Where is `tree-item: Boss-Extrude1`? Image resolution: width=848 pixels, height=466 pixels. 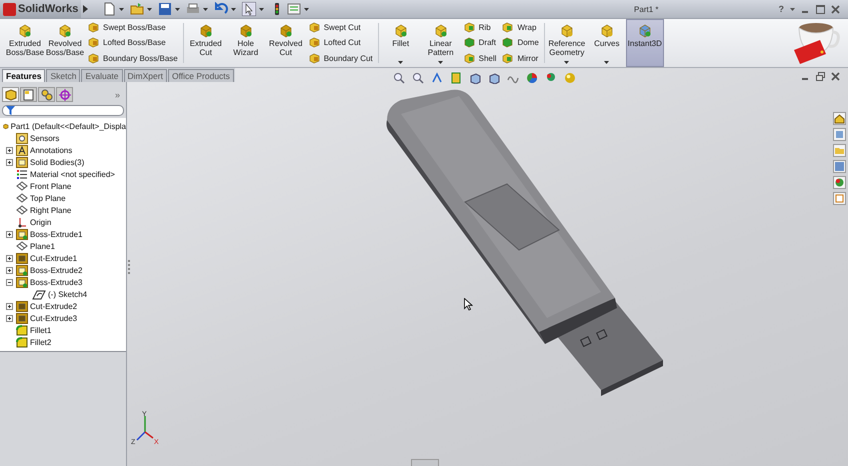
tree-item: Boss-Extrude1 is located at coordinates (56, 234).